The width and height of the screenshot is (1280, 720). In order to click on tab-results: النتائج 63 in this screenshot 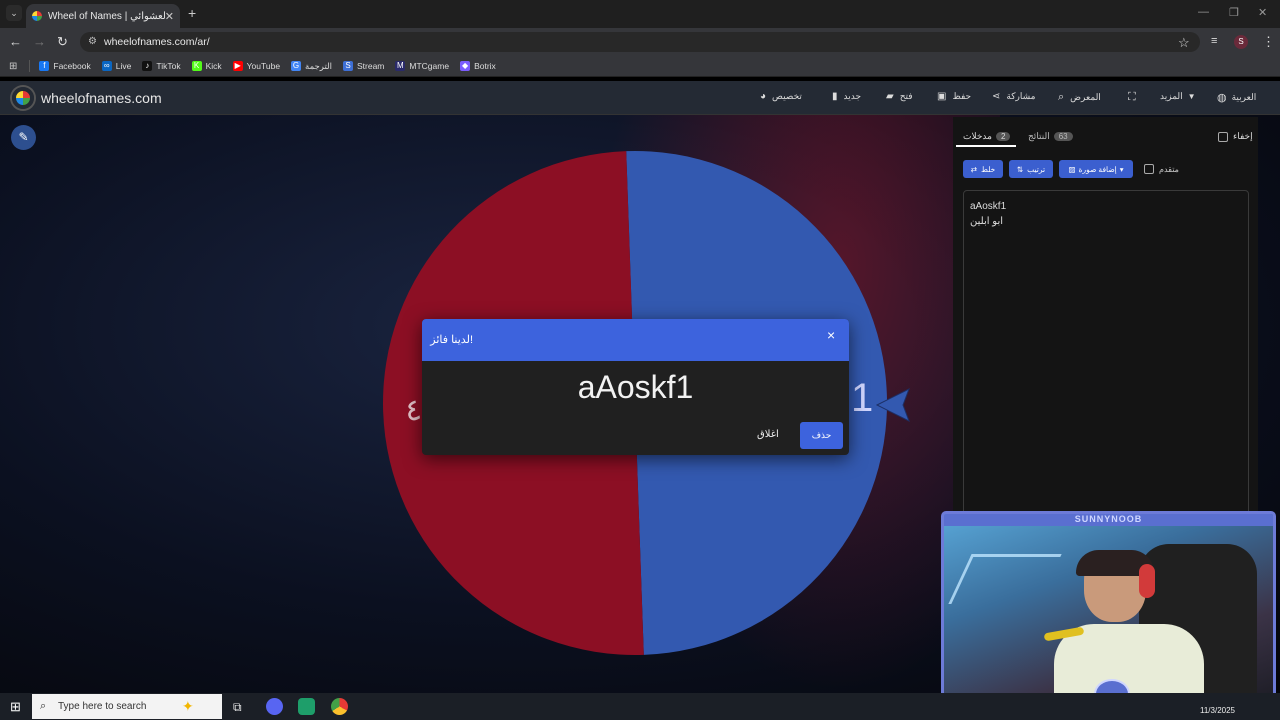, I will do `click(1050, 136)`.